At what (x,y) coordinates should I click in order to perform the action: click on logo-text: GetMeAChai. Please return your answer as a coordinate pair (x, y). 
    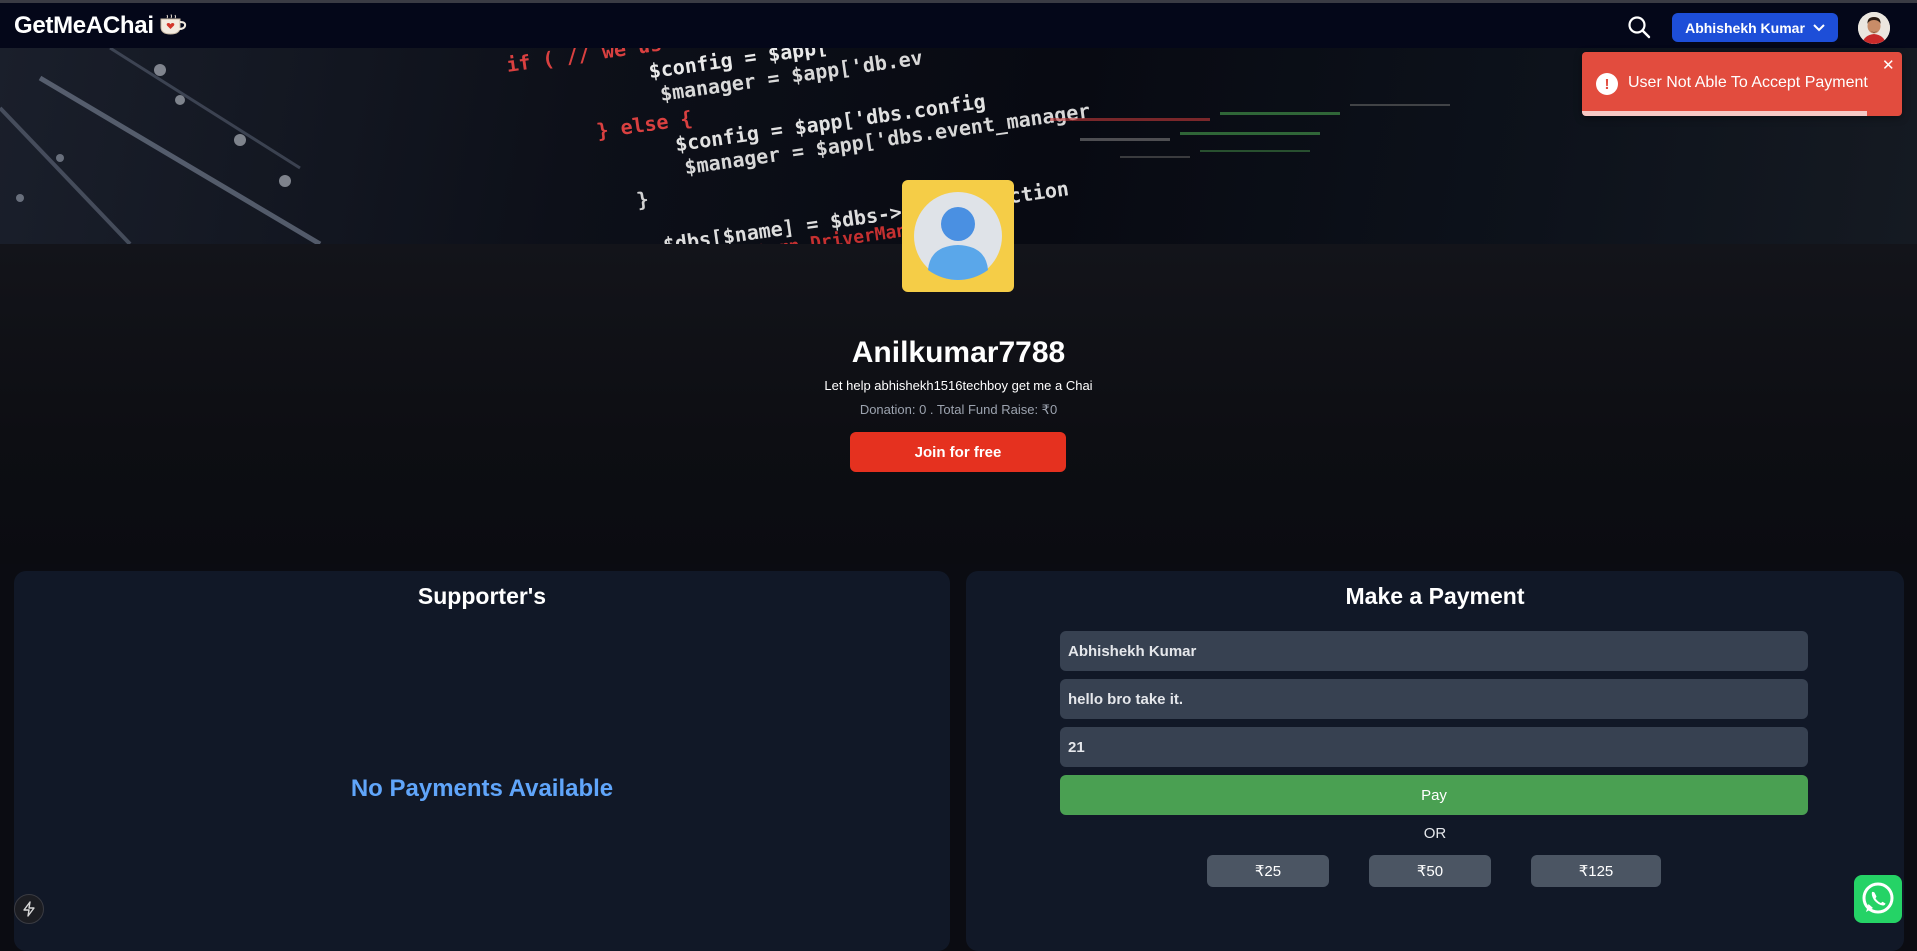
    Looking at the image, I should click on (84, 25).